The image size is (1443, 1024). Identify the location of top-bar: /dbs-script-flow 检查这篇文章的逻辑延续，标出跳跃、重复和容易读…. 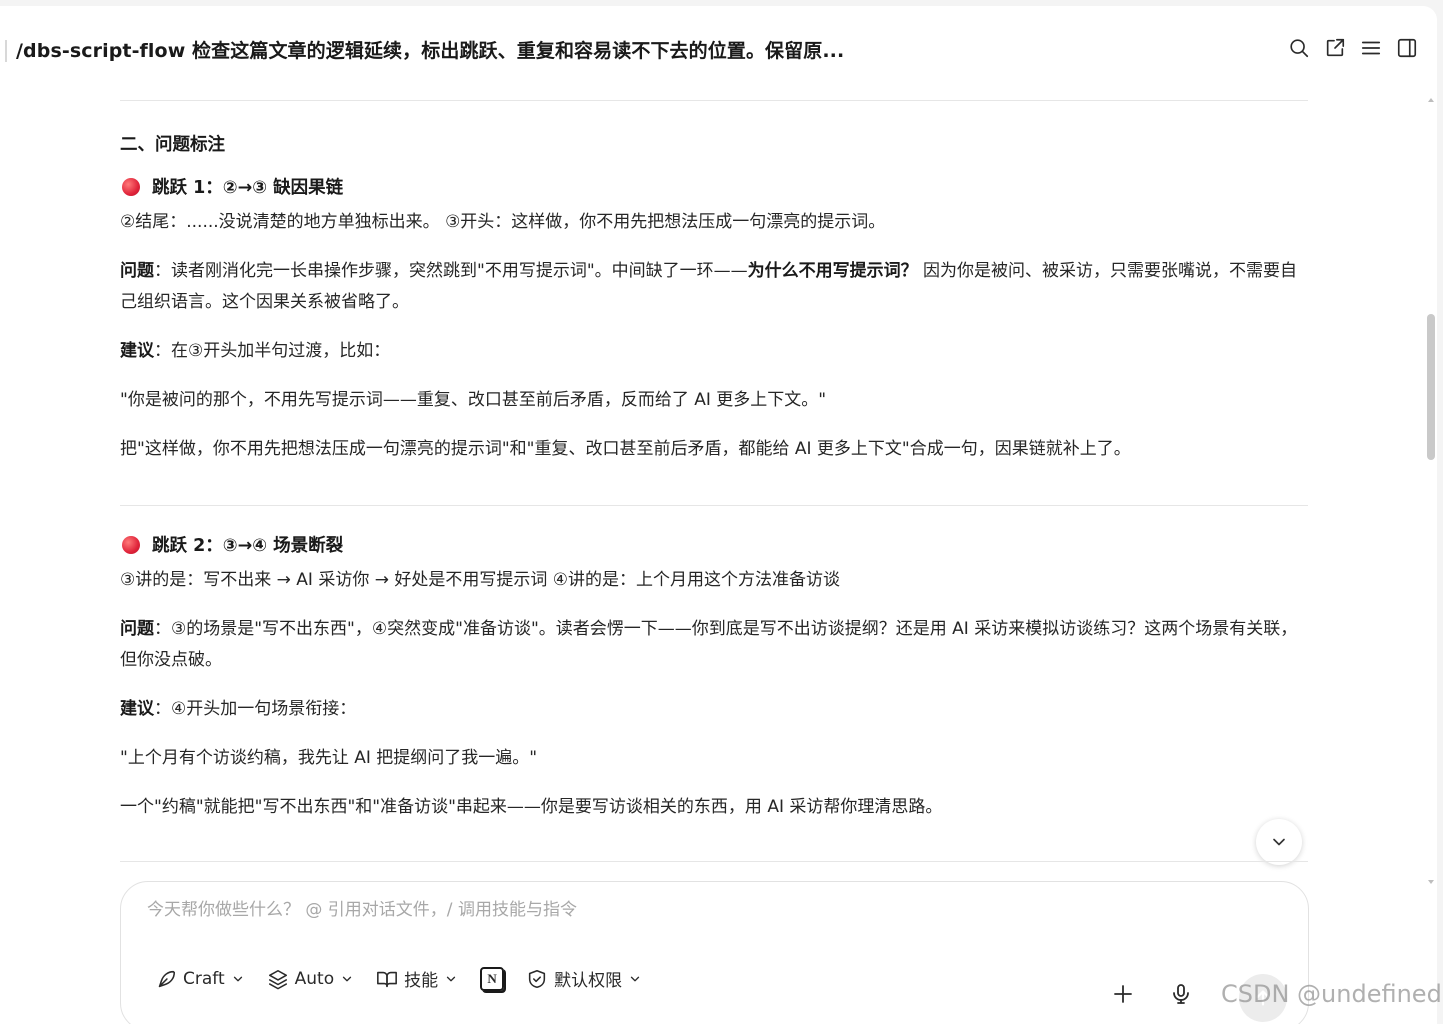
(718, 51).